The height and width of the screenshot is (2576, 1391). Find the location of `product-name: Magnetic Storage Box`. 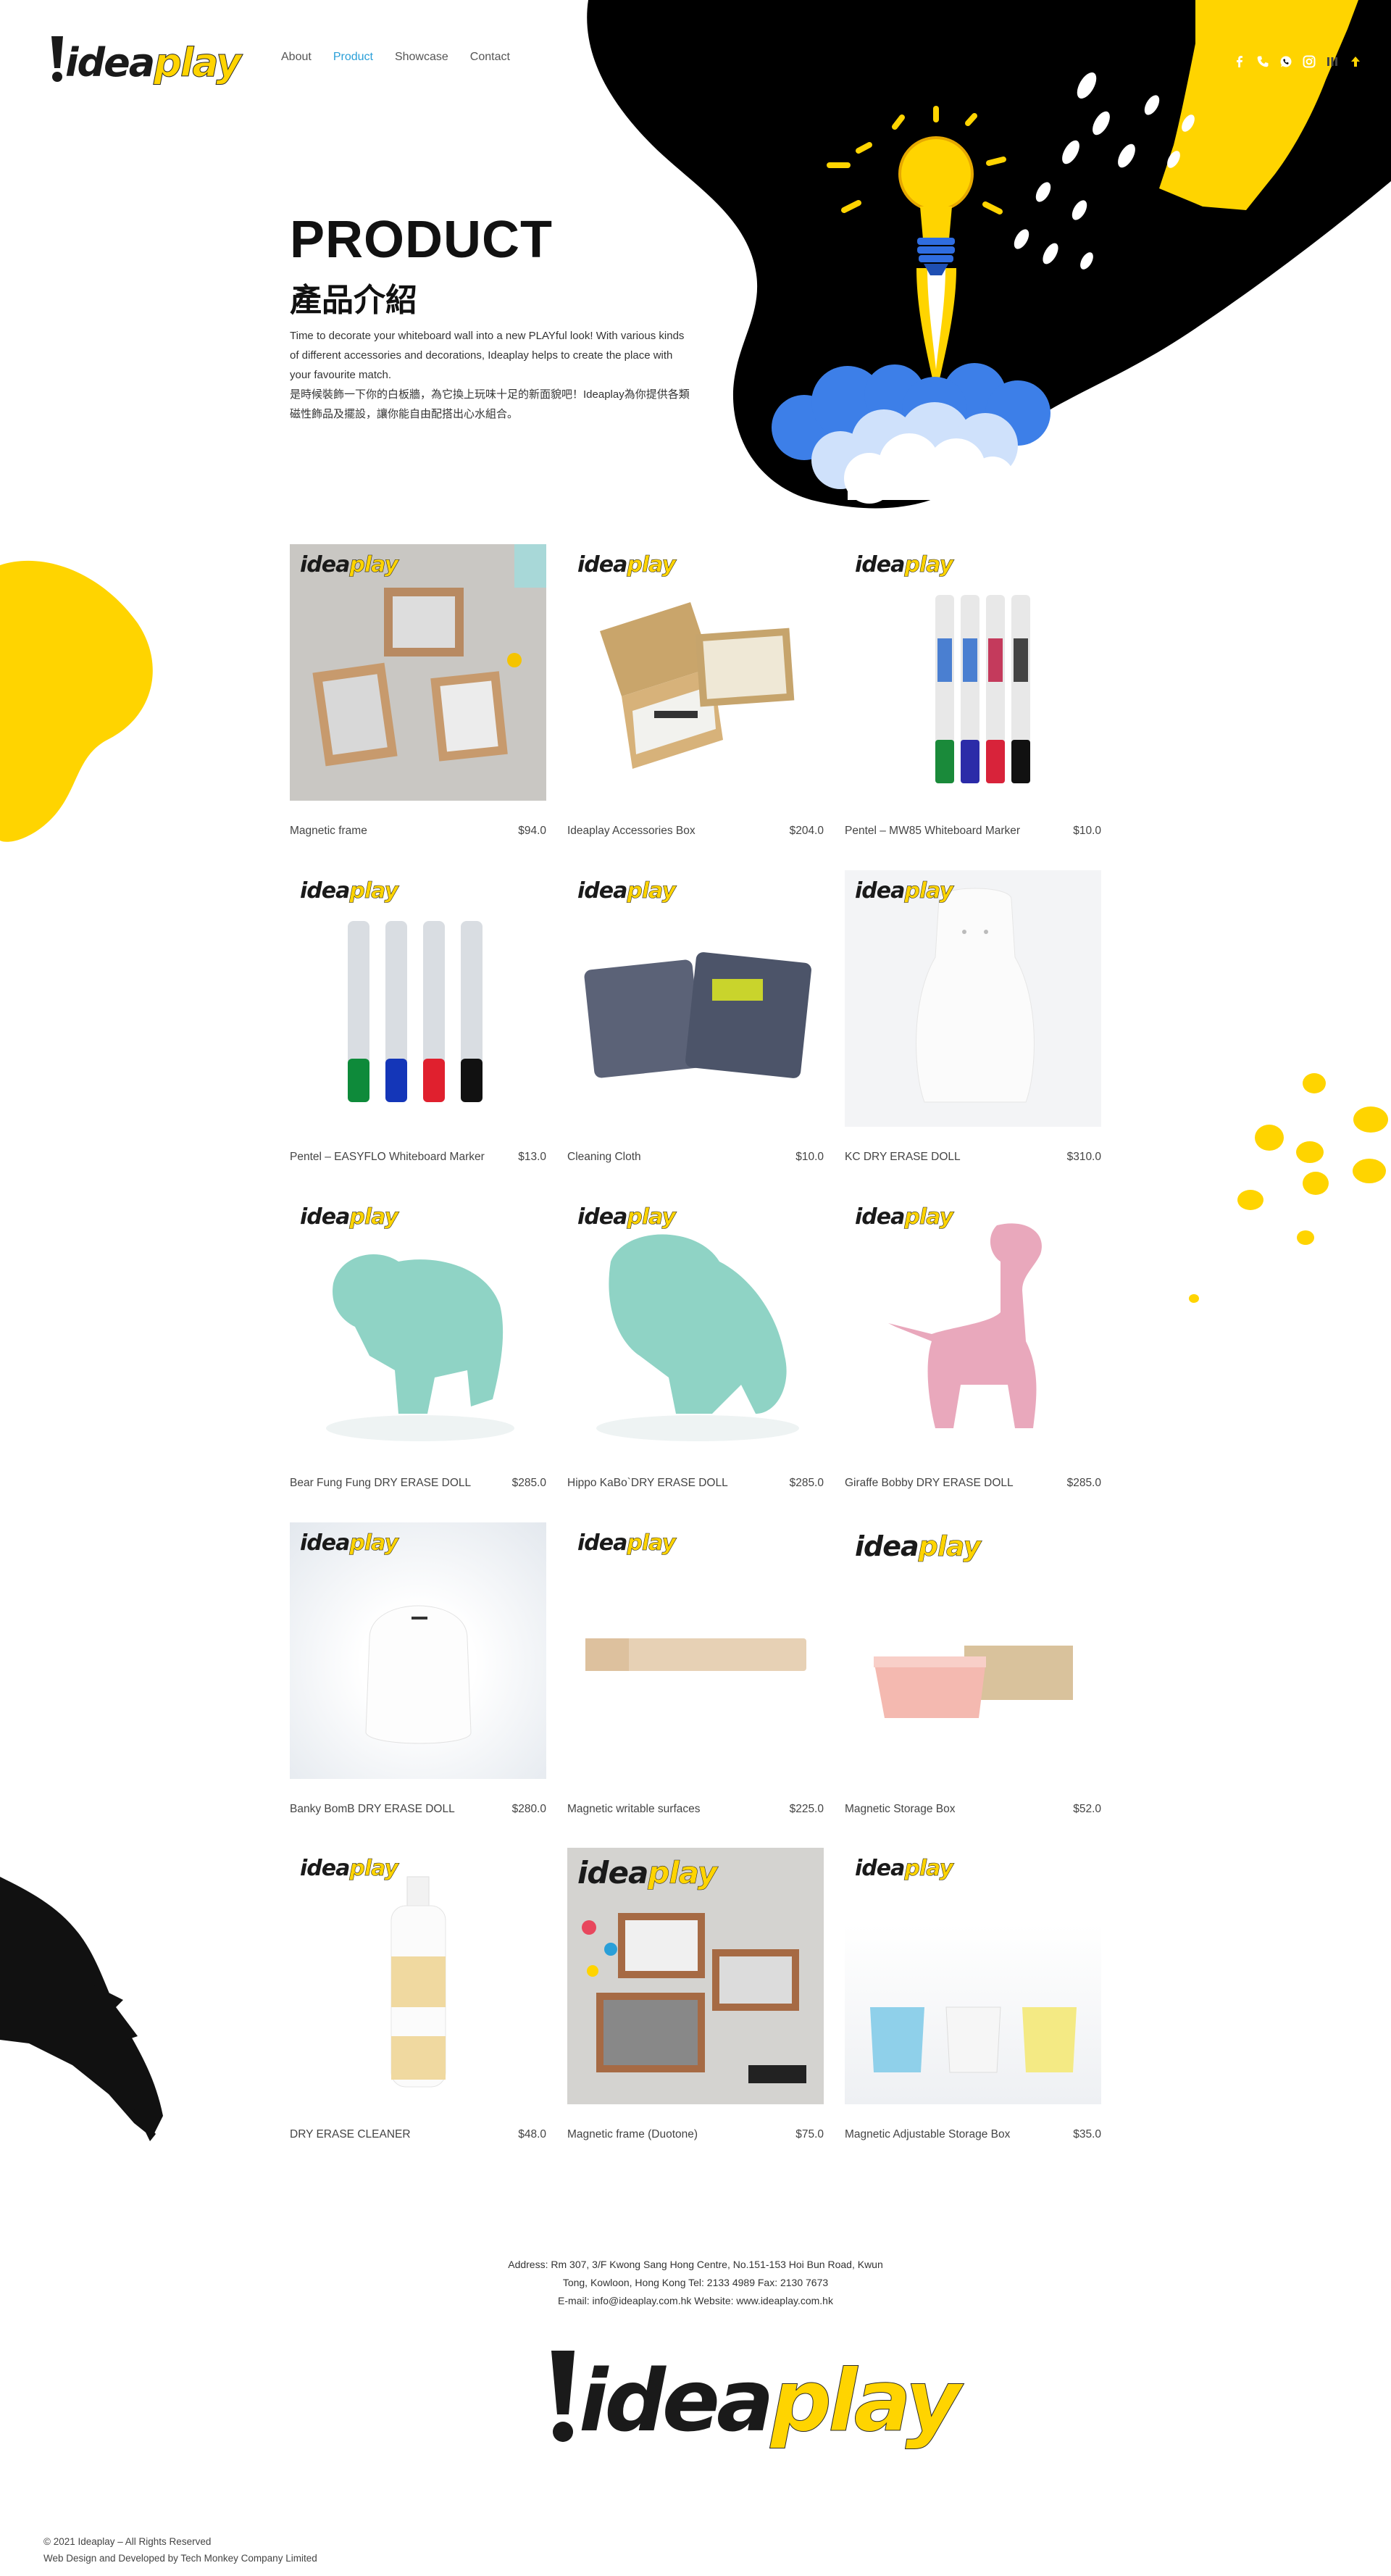

product-name: Magnetic Storage Box is located at coordinates (900, 1809).